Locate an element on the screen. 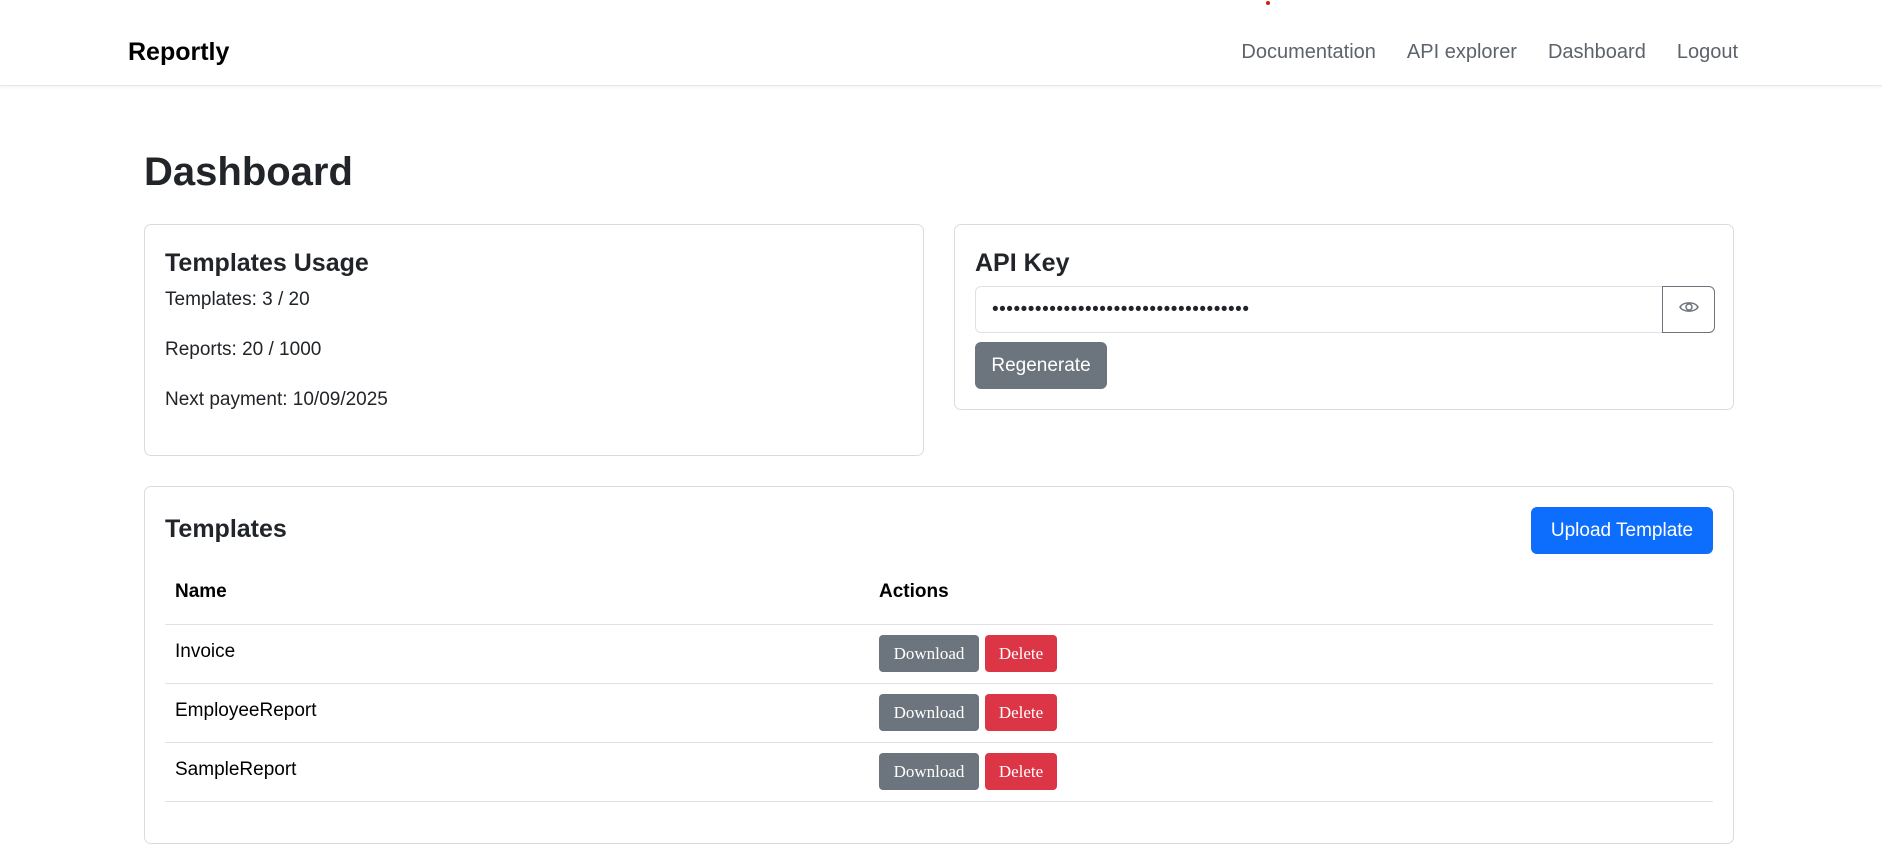  nav-link-logout: Logout is located at coordinates (1707, 52).